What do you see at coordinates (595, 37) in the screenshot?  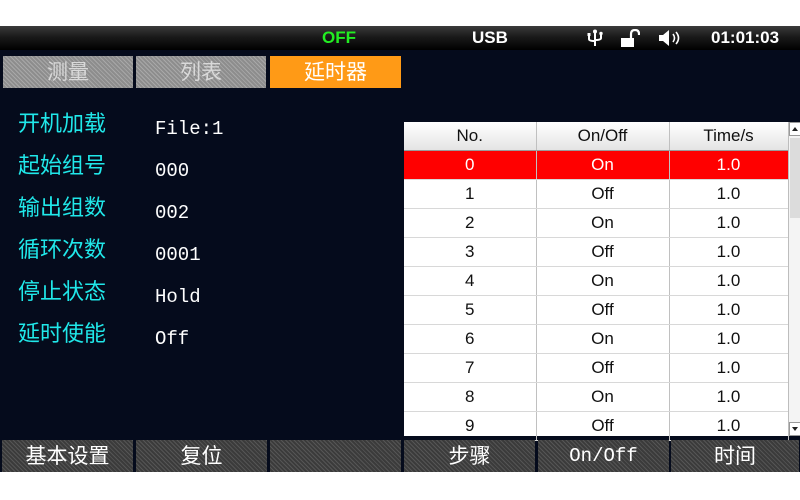 I see `usb-icon` at bounding box center [595, 37].